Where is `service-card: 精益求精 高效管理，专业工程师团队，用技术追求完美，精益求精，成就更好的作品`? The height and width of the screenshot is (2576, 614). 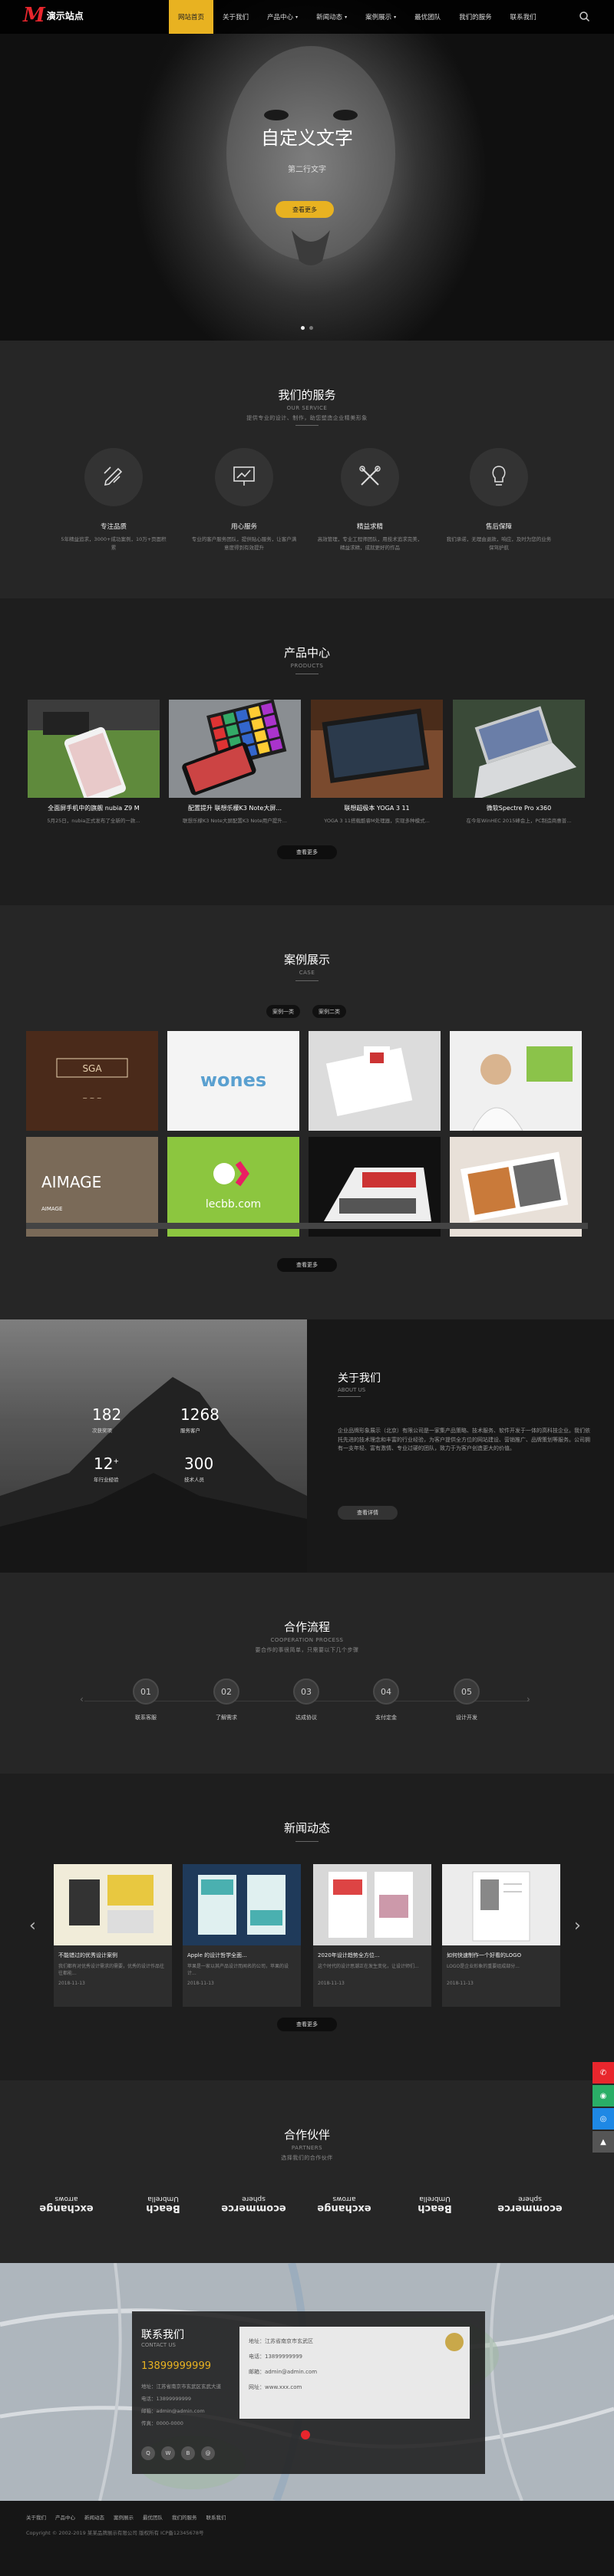
service-card: 精益求精 高效管理，专业工程师团队，用技术追求完美，精益求精，成就更好的作品 is located at coordinates (370, 500).